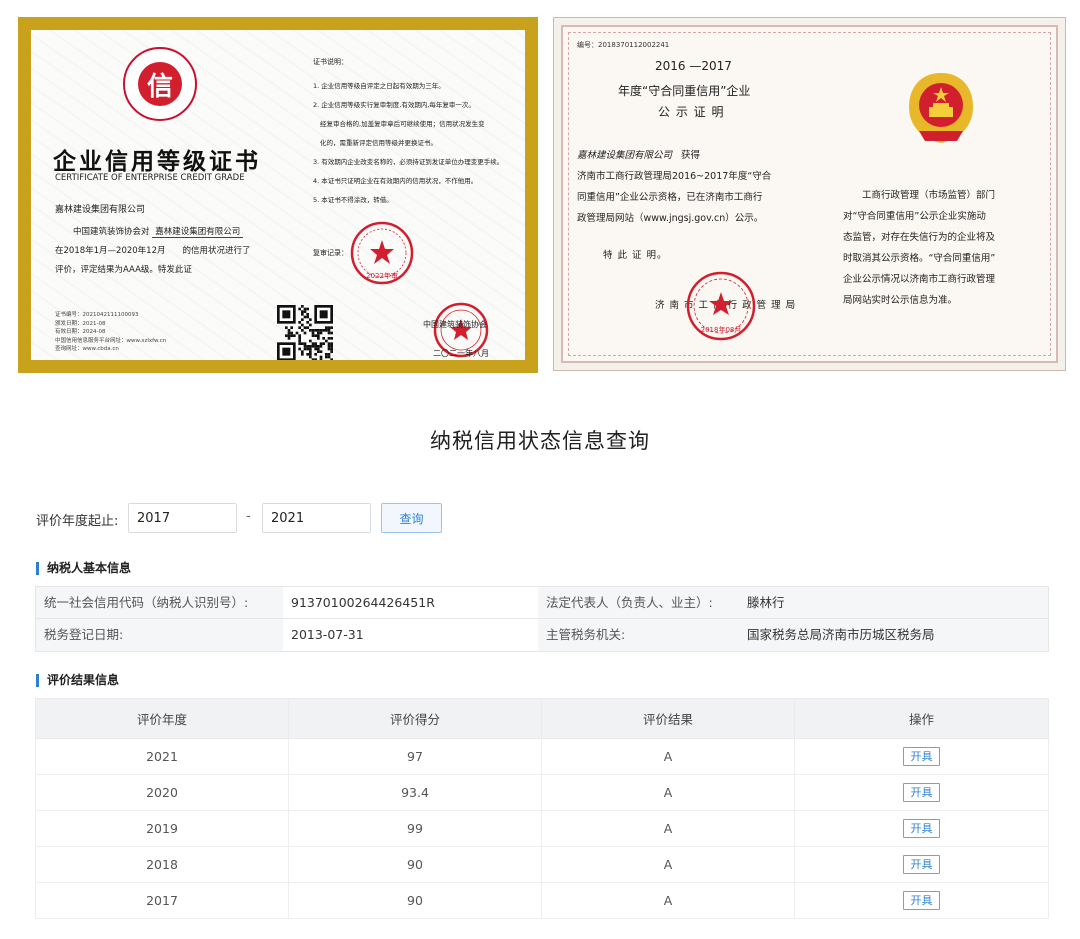 This screenshot has height=939, width=1080. What do you see at coordinates (721, 306) in the screenshot?
I see `authority-seal-icon: 2018年08月` at bounding box center [721, 306].